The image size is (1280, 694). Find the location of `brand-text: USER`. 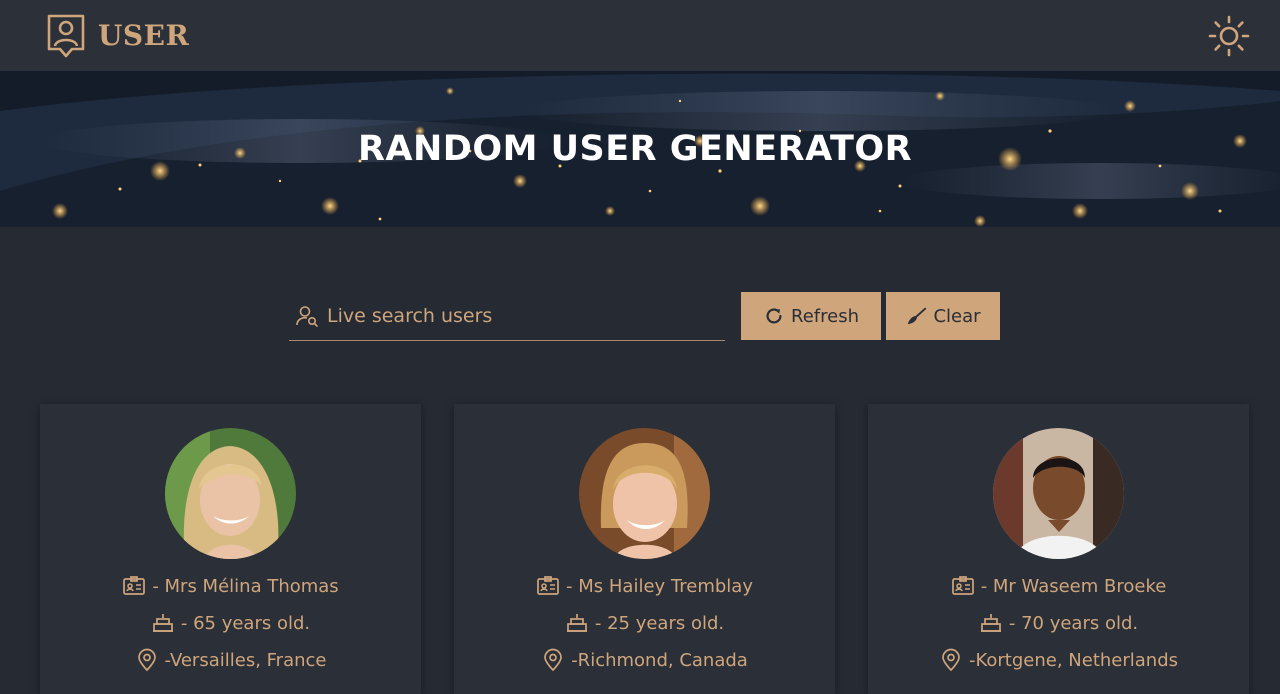

brand-text: USER is located at coordinates (144, 35).